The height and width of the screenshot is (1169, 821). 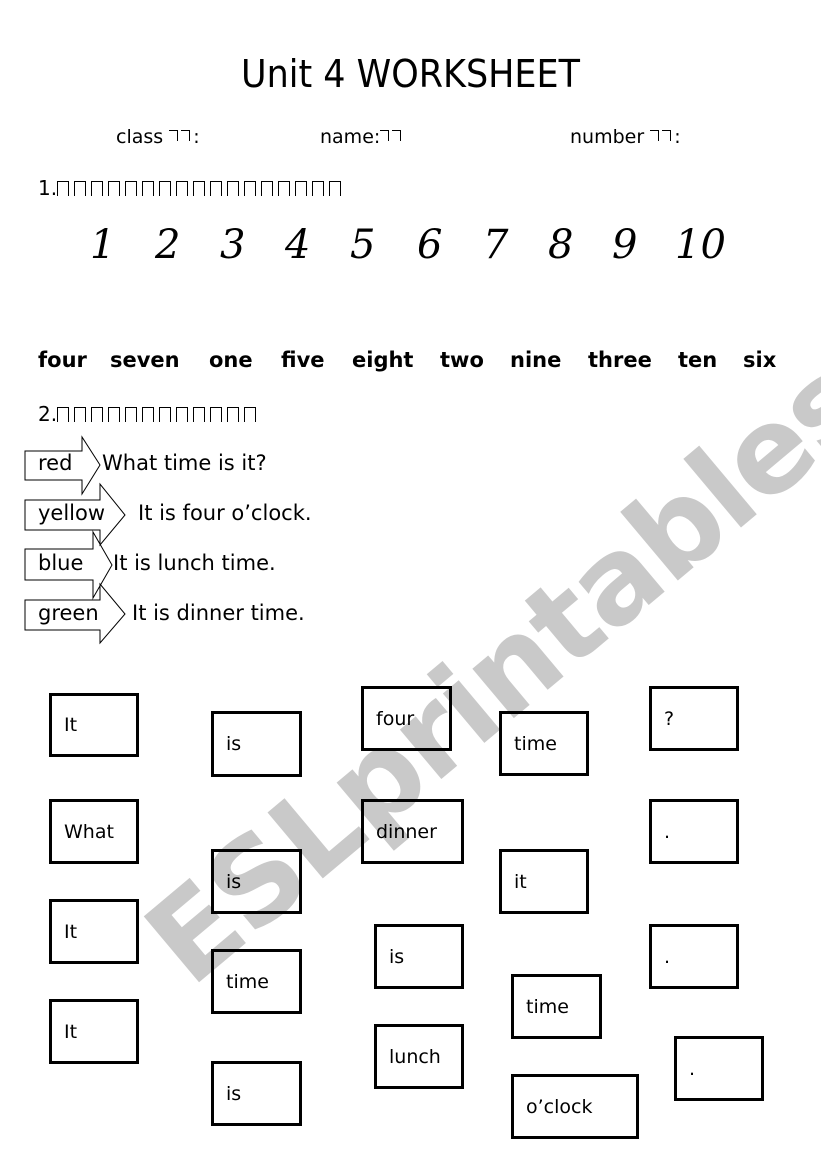 What do you see at coordinates (184, 463) in the screenshot?
I see `sentence-red: What time is it?` at bounding box center [184, 463].